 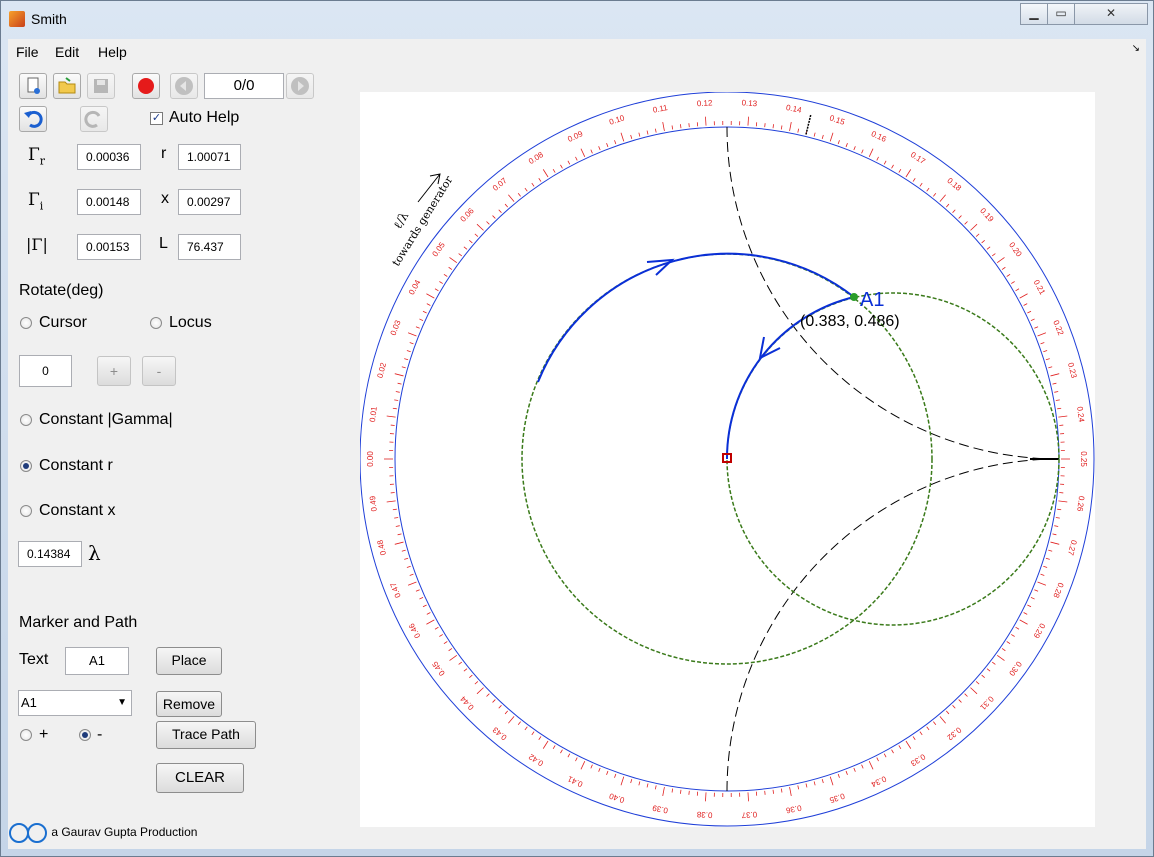 I want to click on constant-x-radio, so click(x=26, y=511).